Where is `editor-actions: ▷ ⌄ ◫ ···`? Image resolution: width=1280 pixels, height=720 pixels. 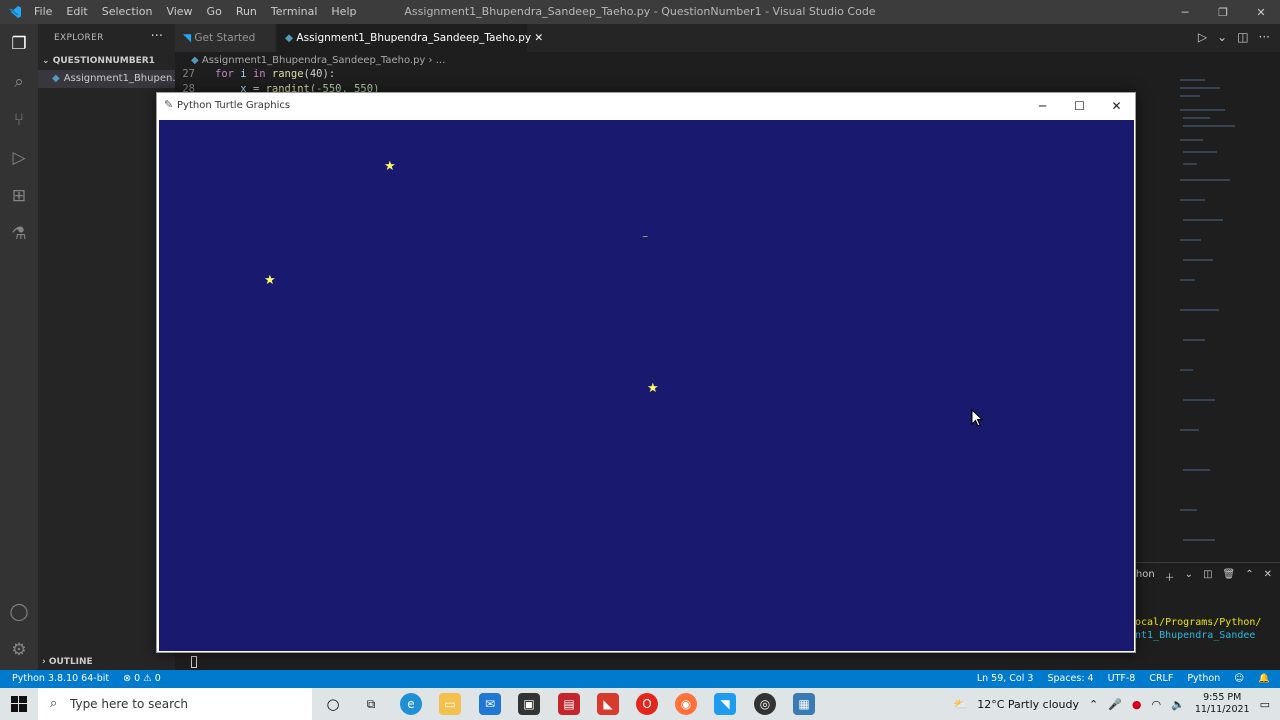
editor-actions: ▷ ⌄ ◫ ··· is located at coordinates (1234, 37).